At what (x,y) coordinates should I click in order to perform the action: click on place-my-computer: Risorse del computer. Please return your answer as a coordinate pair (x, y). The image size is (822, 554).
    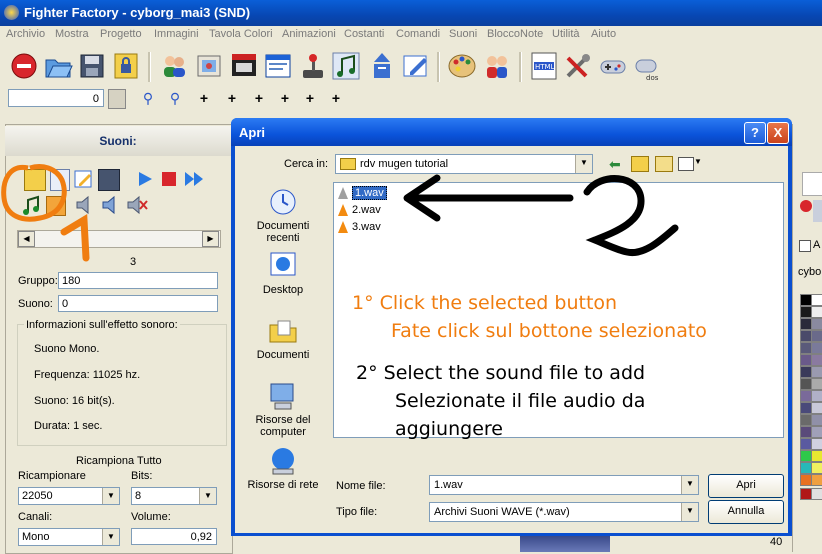
    Looking at the image, I should click on (283, 409).